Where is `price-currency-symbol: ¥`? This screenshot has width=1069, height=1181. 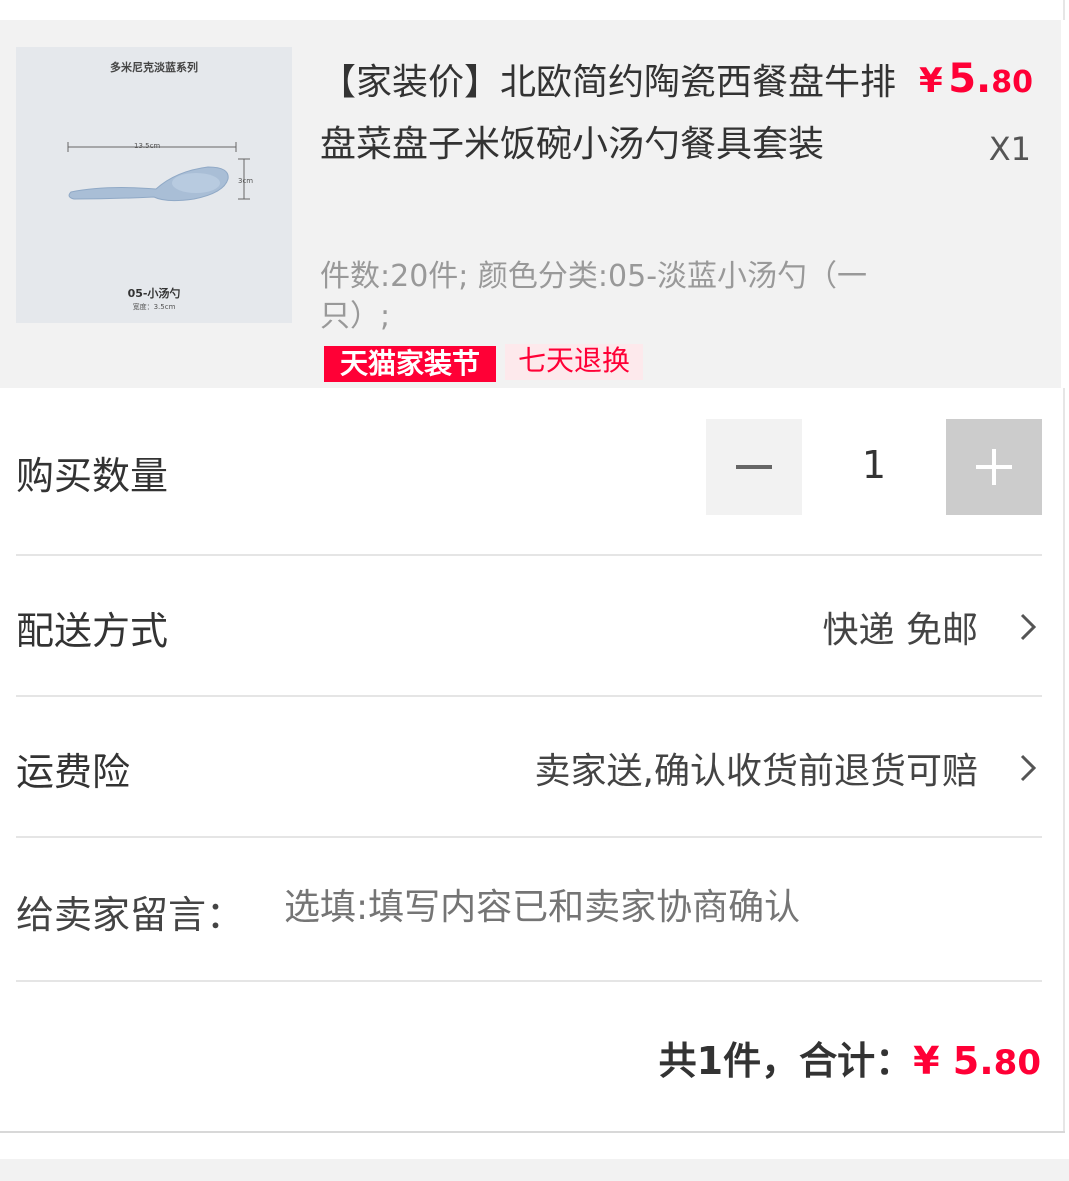
price-currency-symbol: ¥ is located at coordinates (930, 81).